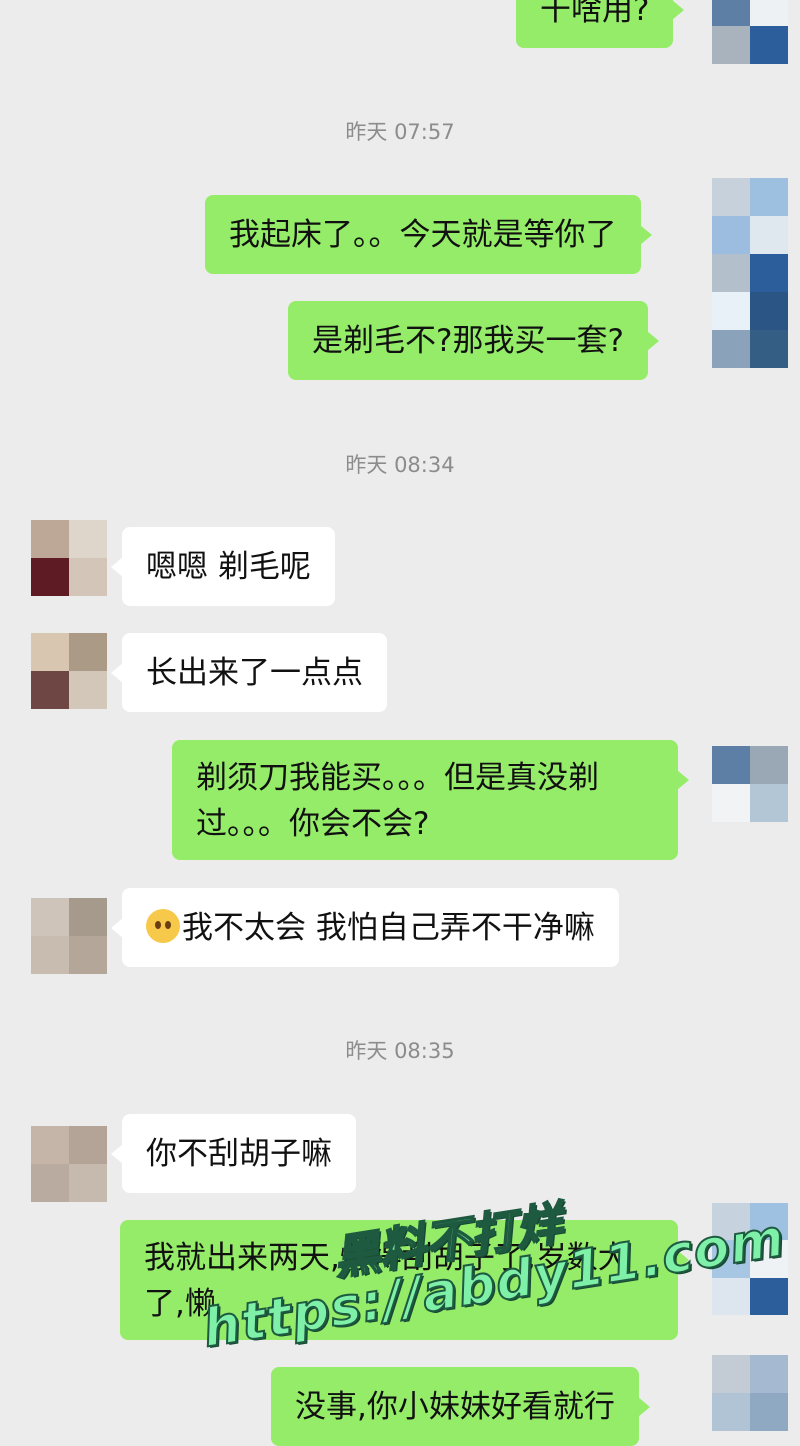 The image size is (800, 1446). I want to click on message-text: 是剃毛不?那我买一套?, so click(468, 341).